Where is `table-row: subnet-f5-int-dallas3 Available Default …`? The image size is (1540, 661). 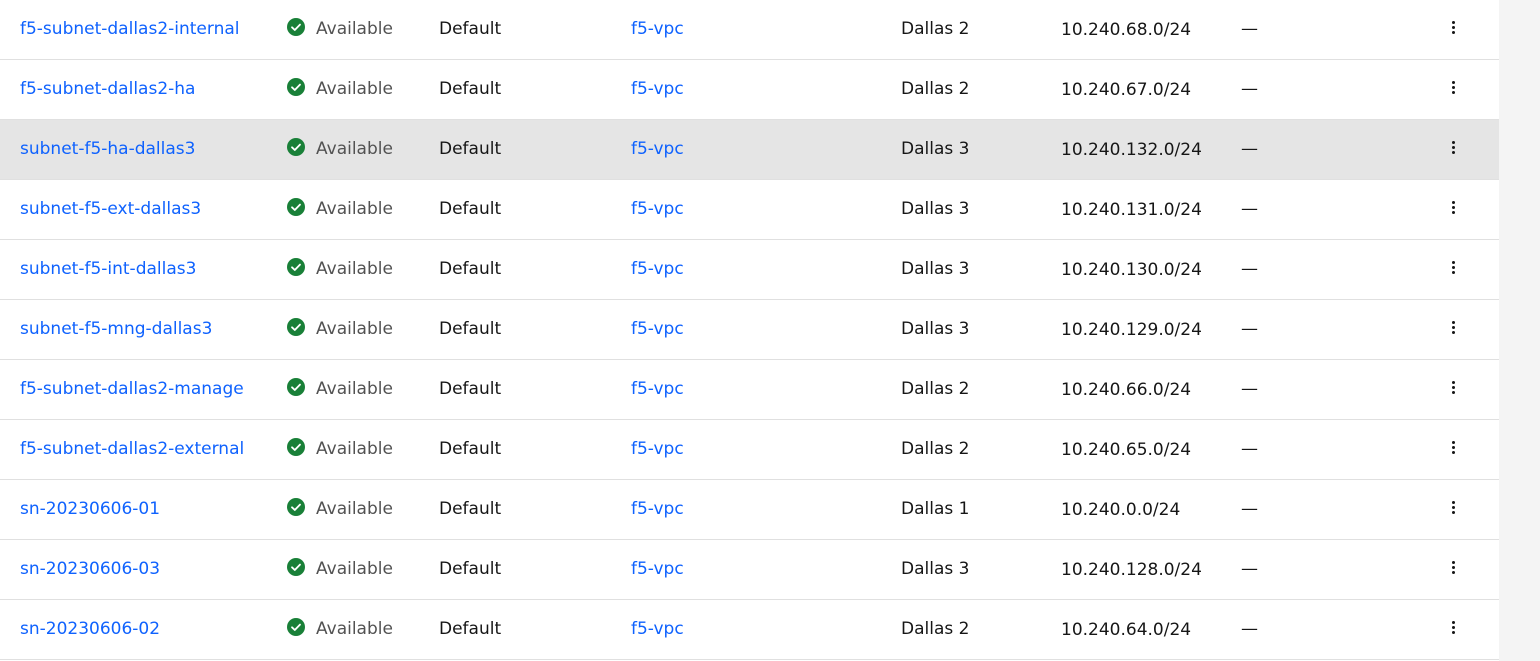
table-row: subnet-f5-int-dallas3 Available Default … is located at coordinates (749, 270).